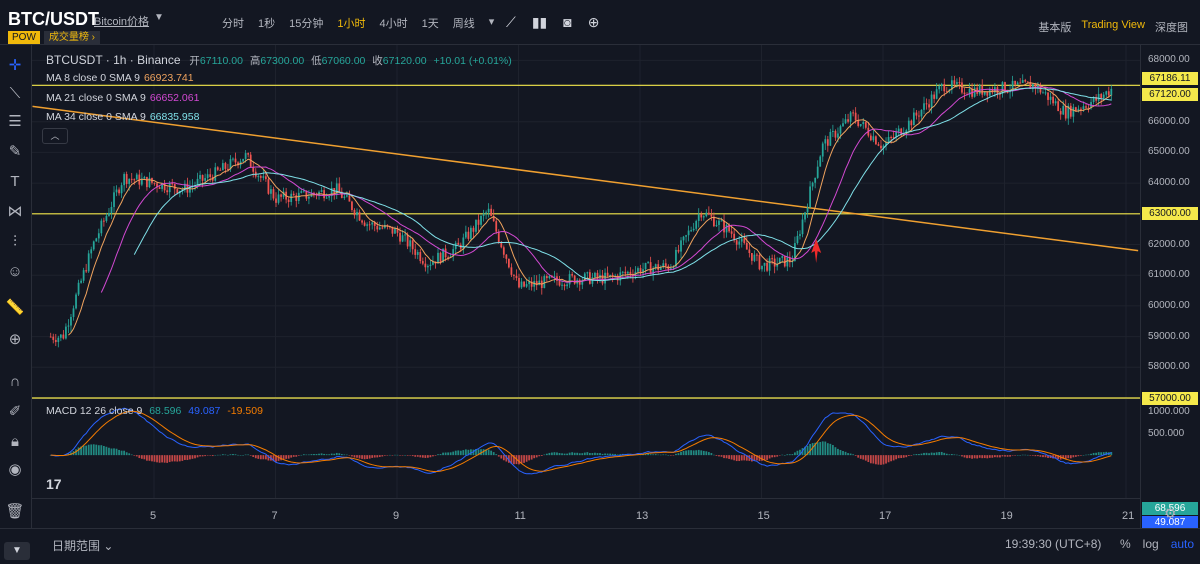  I want to click on volume-rank-tag: 成交量榜 ›, so click(71, 37).